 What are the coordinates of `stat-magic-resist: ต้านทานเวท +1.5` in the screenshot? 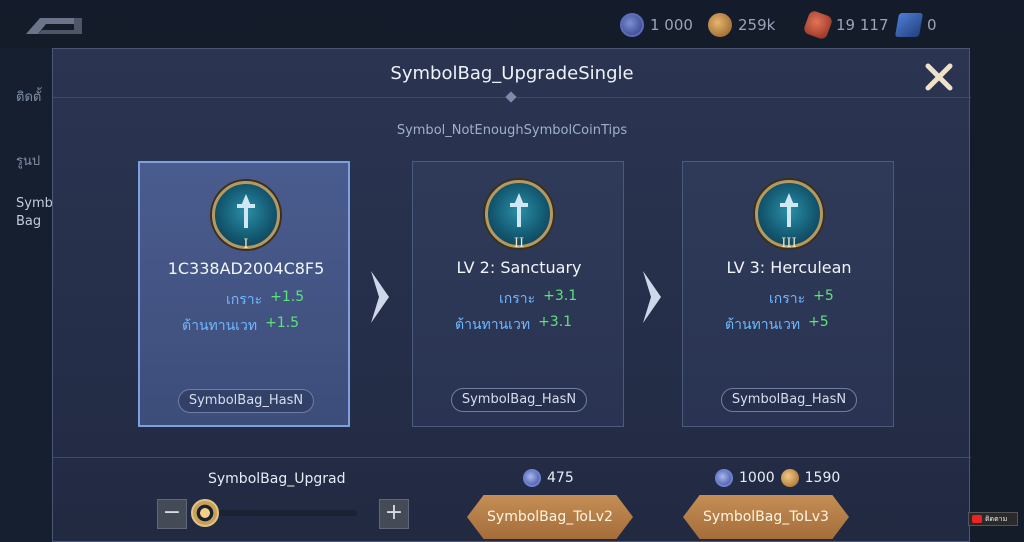 It's located at (240, 326).